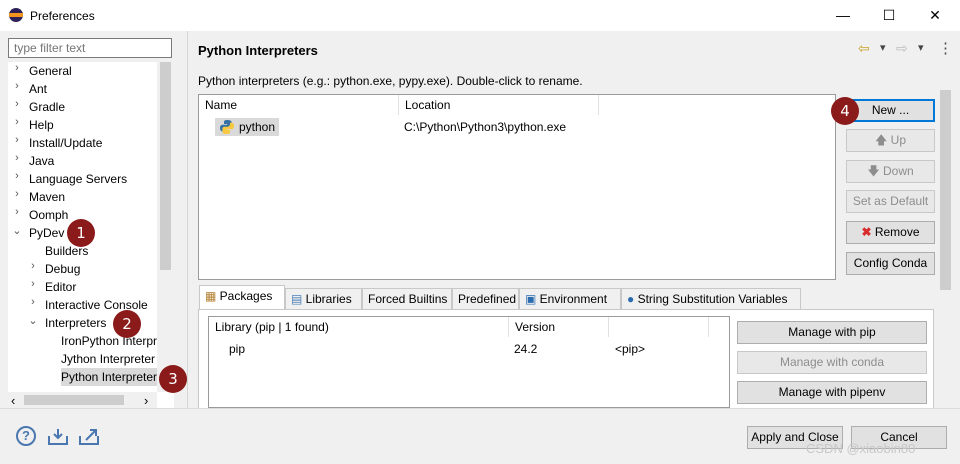  Describe the element at coordinates (65, 143) in the screenshot. I see `tree-item: Install/Update` at that location.